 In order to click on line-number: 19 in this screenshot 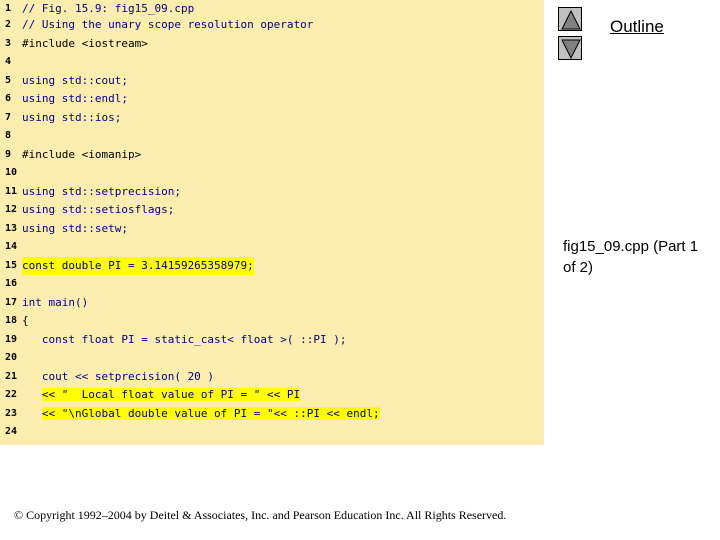, I will do `click(11, 339)`.